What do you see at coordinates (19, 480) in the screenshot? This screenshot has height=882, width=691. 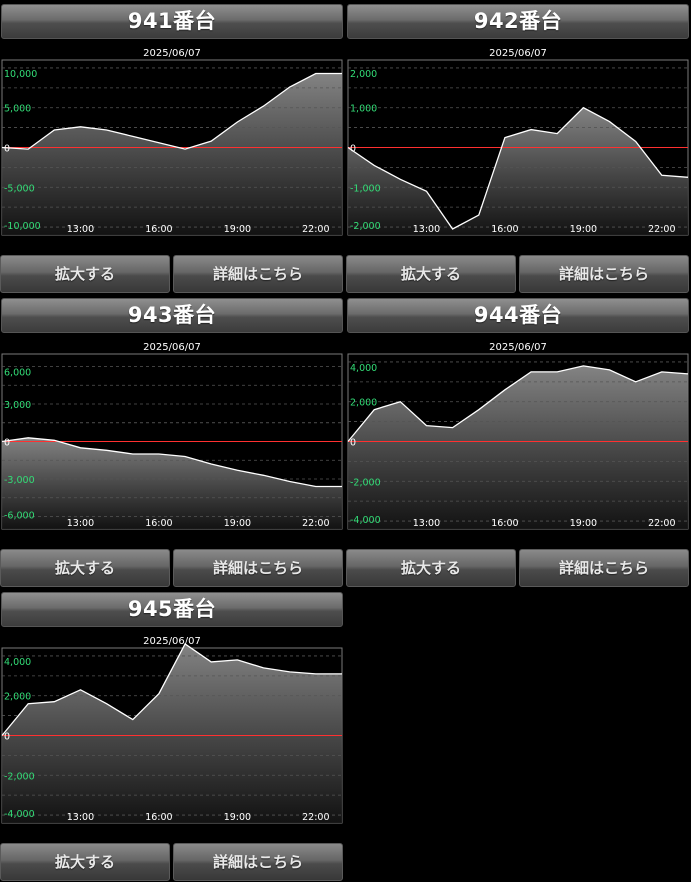 I see `y-tick-label: -3,000` at bounding box center [19, 480].